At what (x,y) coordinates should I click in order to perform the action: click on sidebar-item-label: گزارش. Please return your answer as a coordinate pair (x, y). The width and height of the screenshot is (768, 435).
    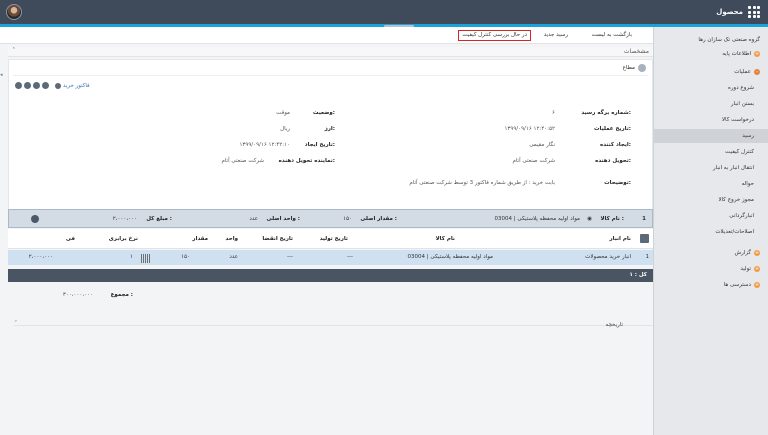
    Looking at the image, I should click on (742, 253).